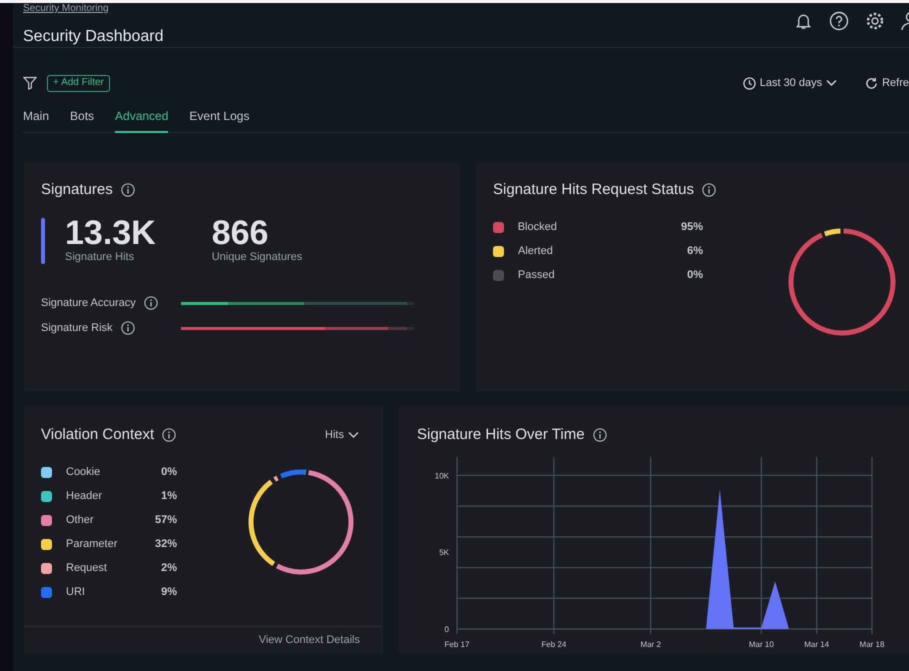 The width and height of the screenshot is (909, 671). Describe the element at coordinates (790, 83) in the screenshot. I see `time-range-dropdown: Last 30 days` at that location.